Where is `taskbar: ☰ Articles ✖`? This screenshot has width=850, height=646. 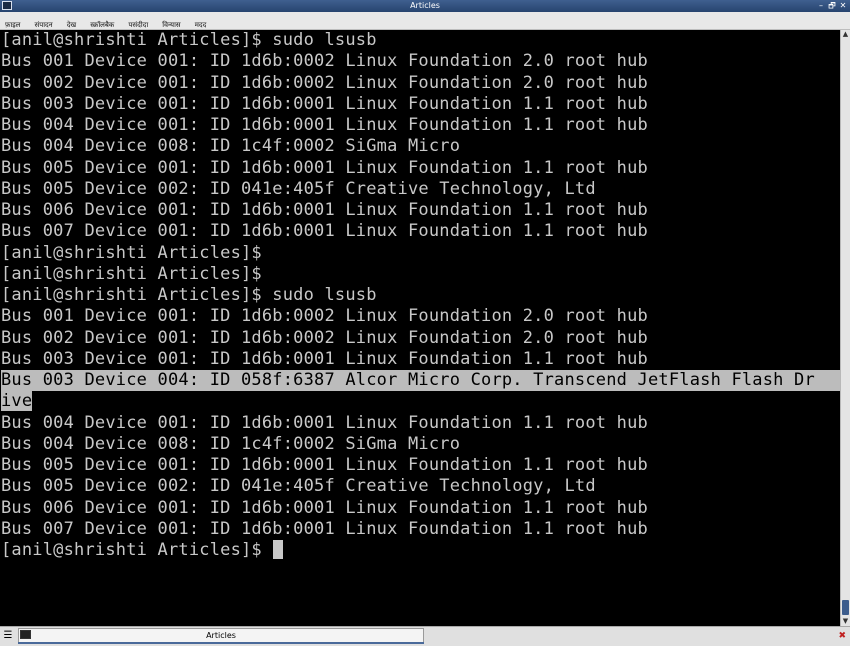
taskbar: ☰ Articles ✖ is located at coordinates (425, 636).